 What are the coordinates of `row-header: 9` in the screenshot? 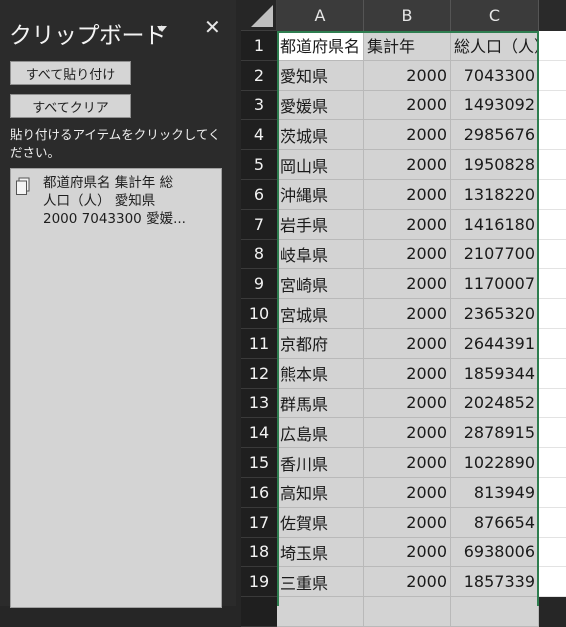 It's located at (259, 284).